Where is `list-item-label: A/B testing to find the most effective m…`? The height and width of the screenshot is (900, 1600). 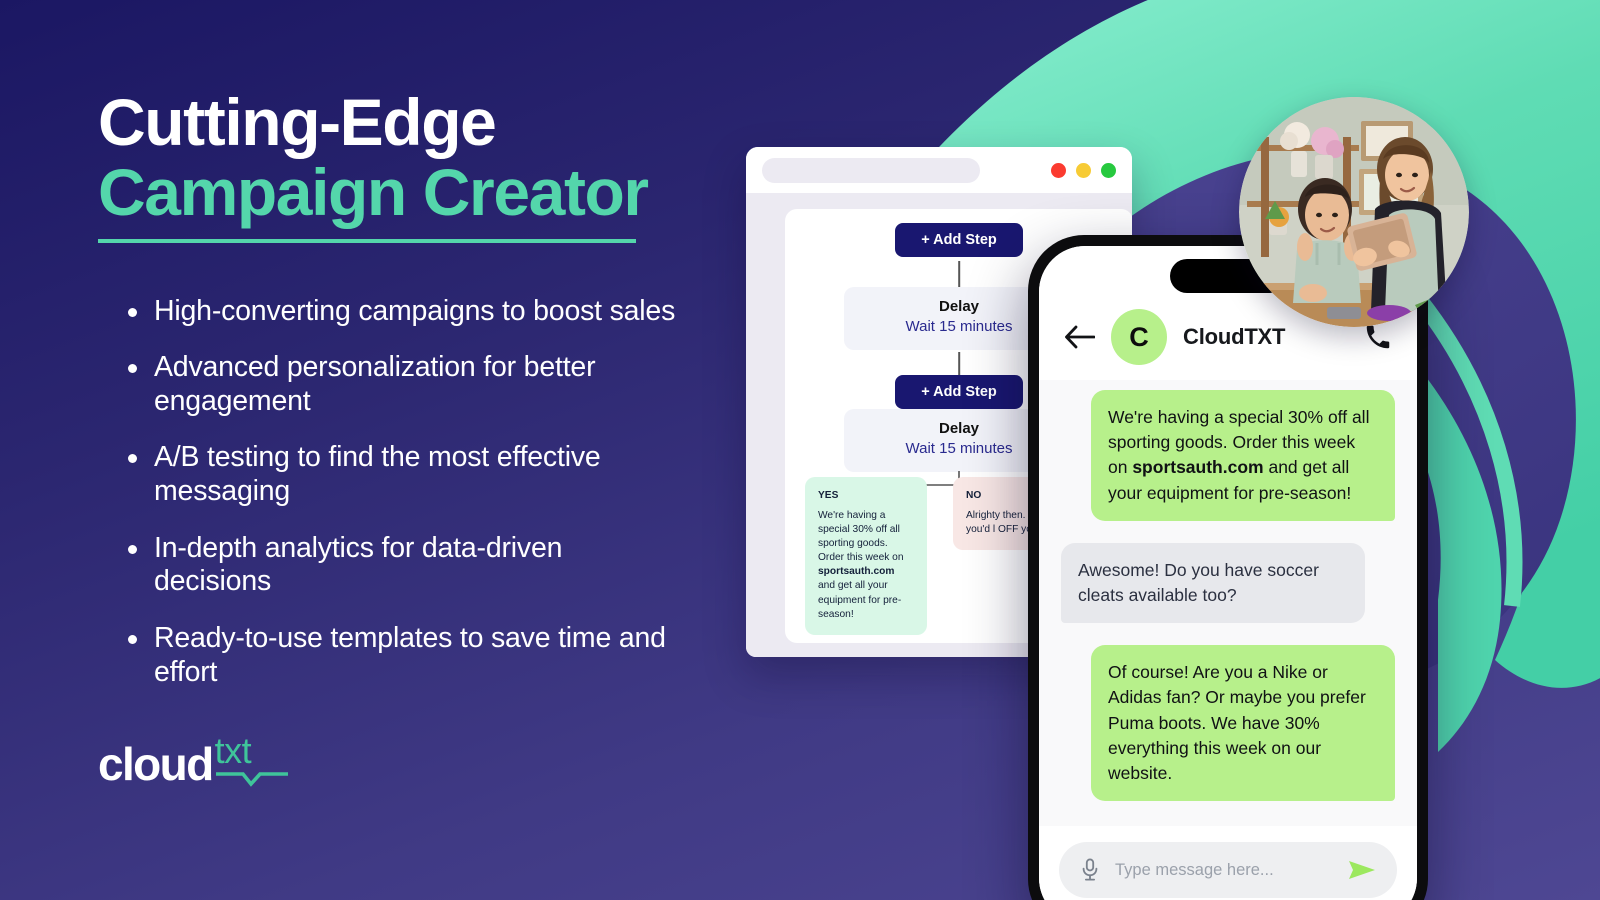
list-item-label: A/B testing to find the most effective m… is located at coordinates (377, 474).